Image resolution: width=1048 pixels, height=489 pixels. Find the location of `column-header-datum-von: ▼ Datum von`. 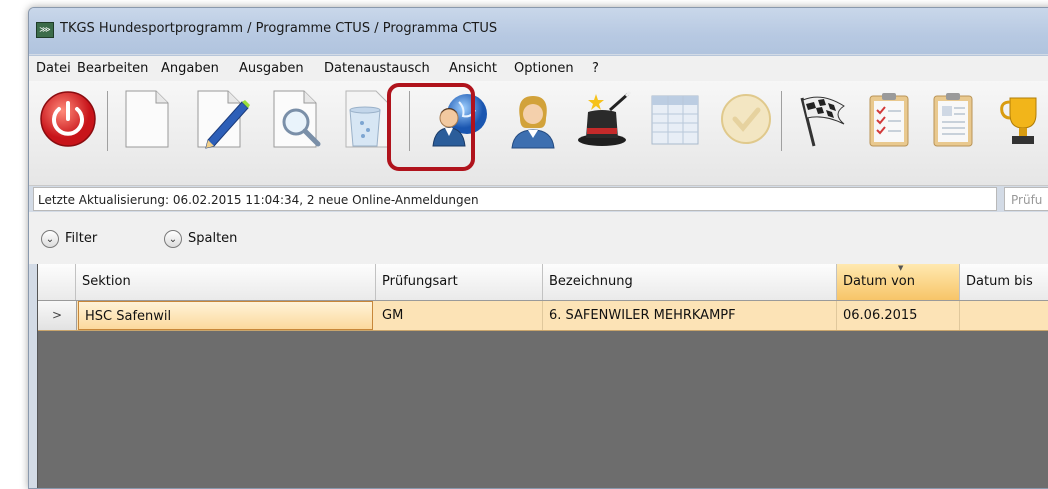

column-header-datum-von: ▼ Datum von is located at coordinates (898, 282).